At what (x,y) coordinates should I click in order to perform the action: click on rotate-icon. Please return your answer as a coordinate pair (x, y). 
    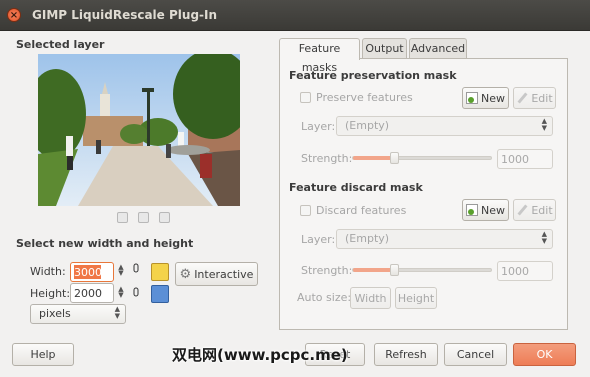
    Looking at the image, I should click on (160, 272).